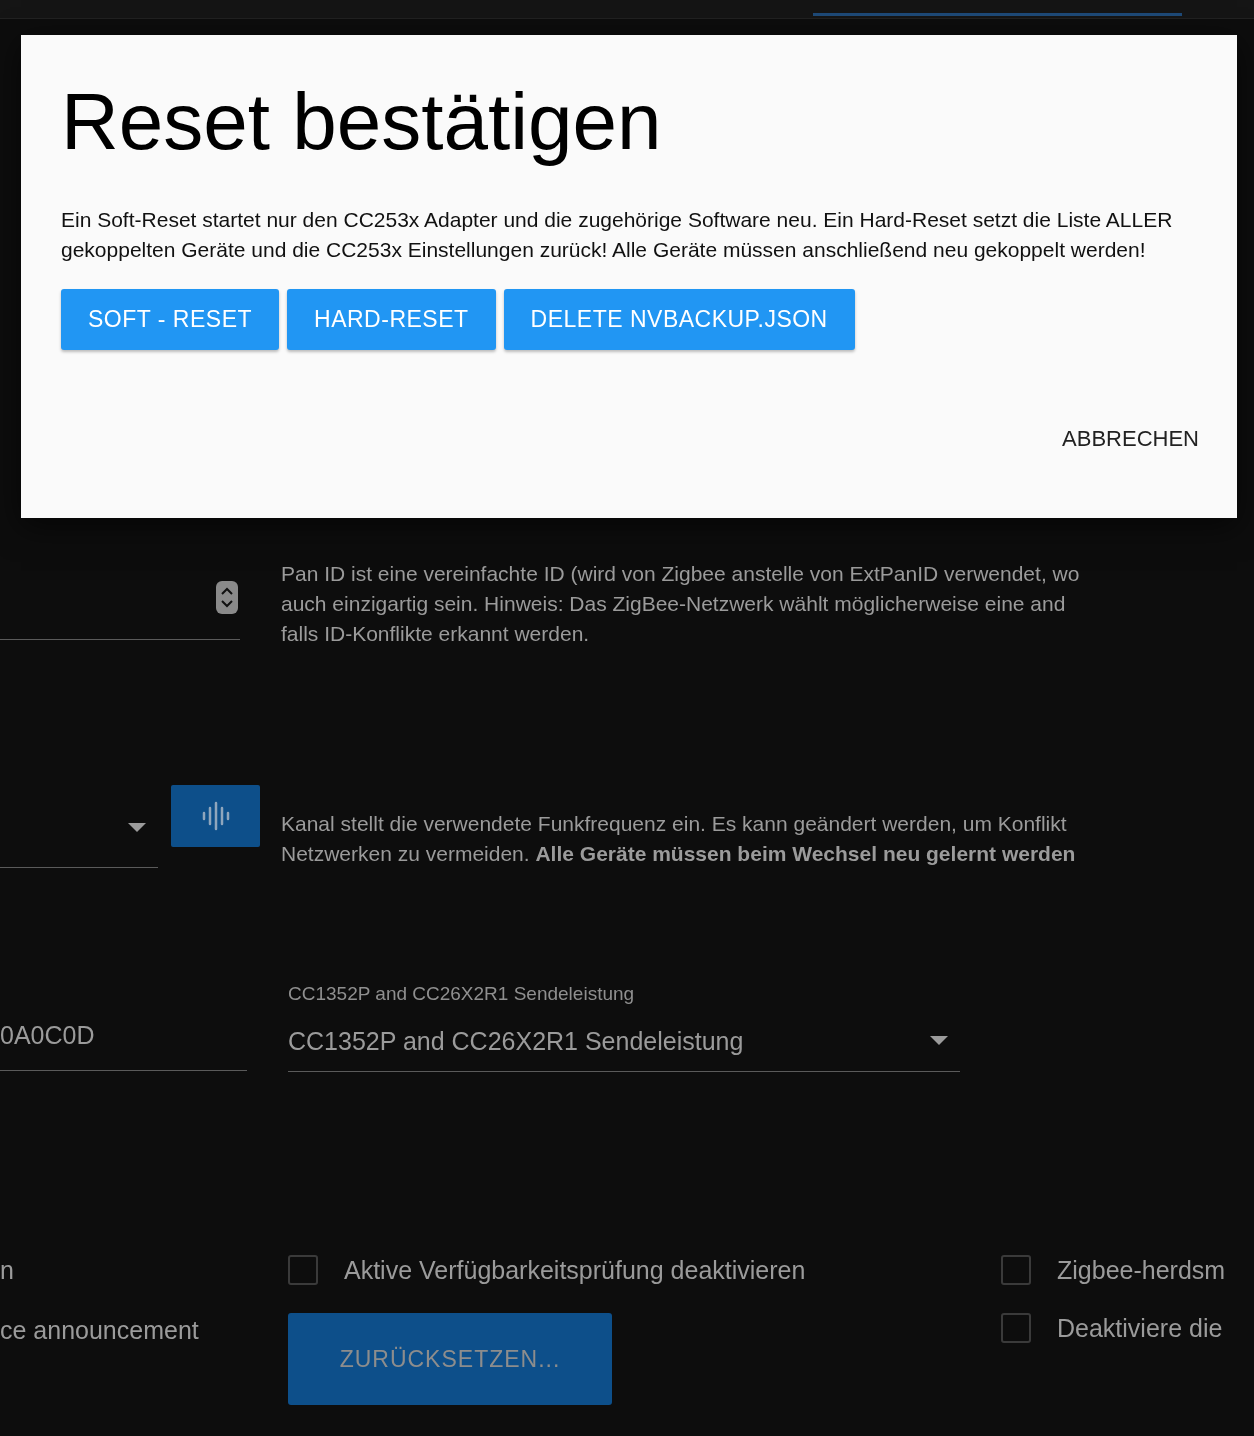 This screenshot has width=1254, height=1436. I want to click on scan-button, so click(215, 816).